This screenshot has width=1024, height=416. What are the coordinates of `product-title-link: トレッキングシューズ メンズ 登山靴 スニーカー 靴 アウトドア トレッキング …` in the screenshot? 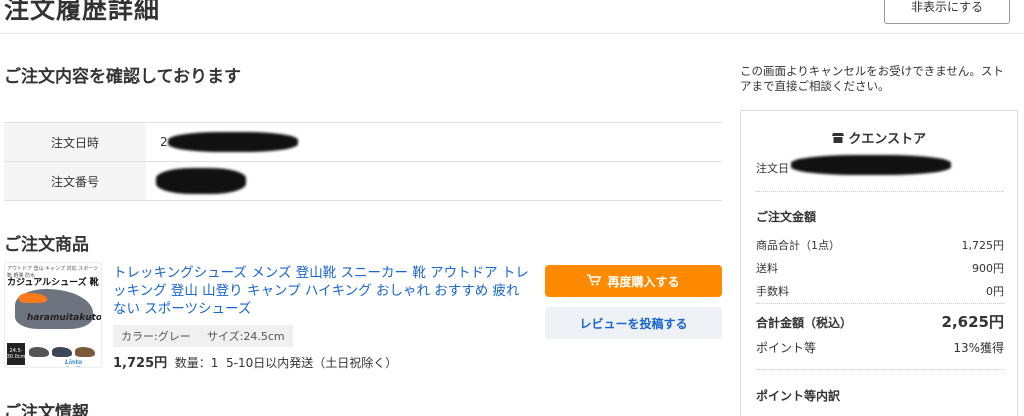 It's located at (322, 291).